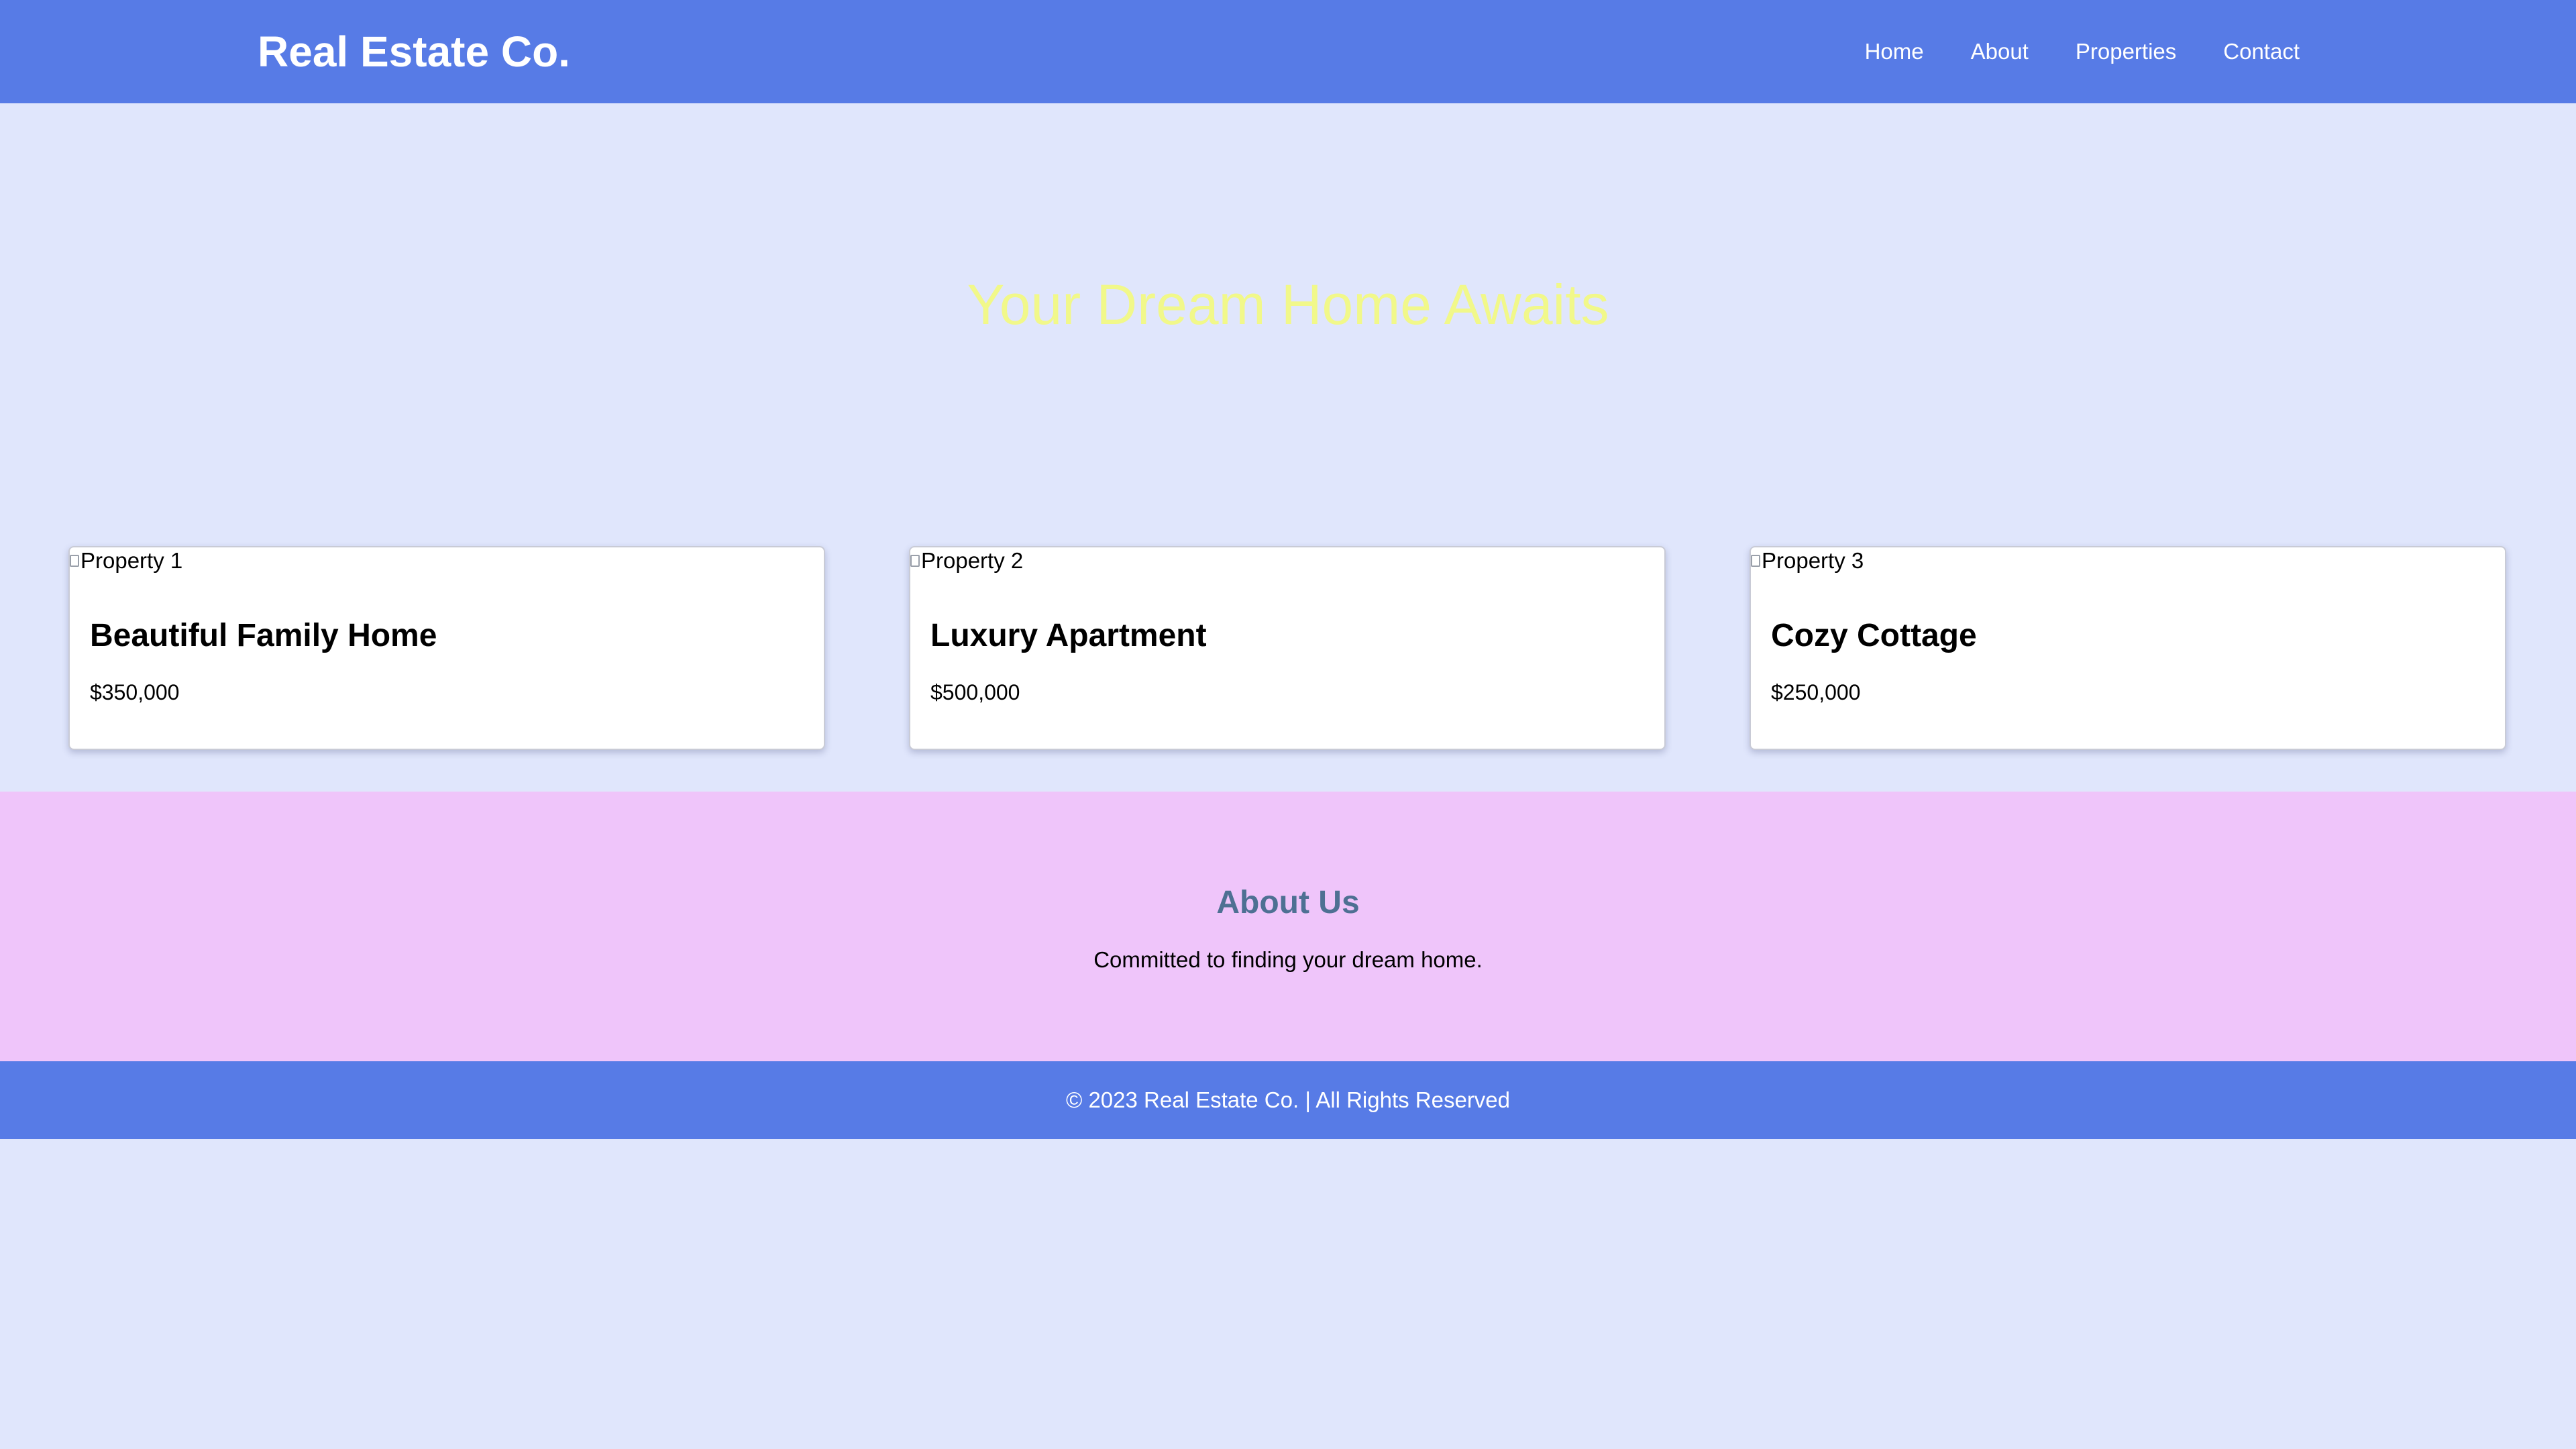 This screenshot has height=1449, width=2576. I want to click on property-price: $500,000, so click(975, 692).